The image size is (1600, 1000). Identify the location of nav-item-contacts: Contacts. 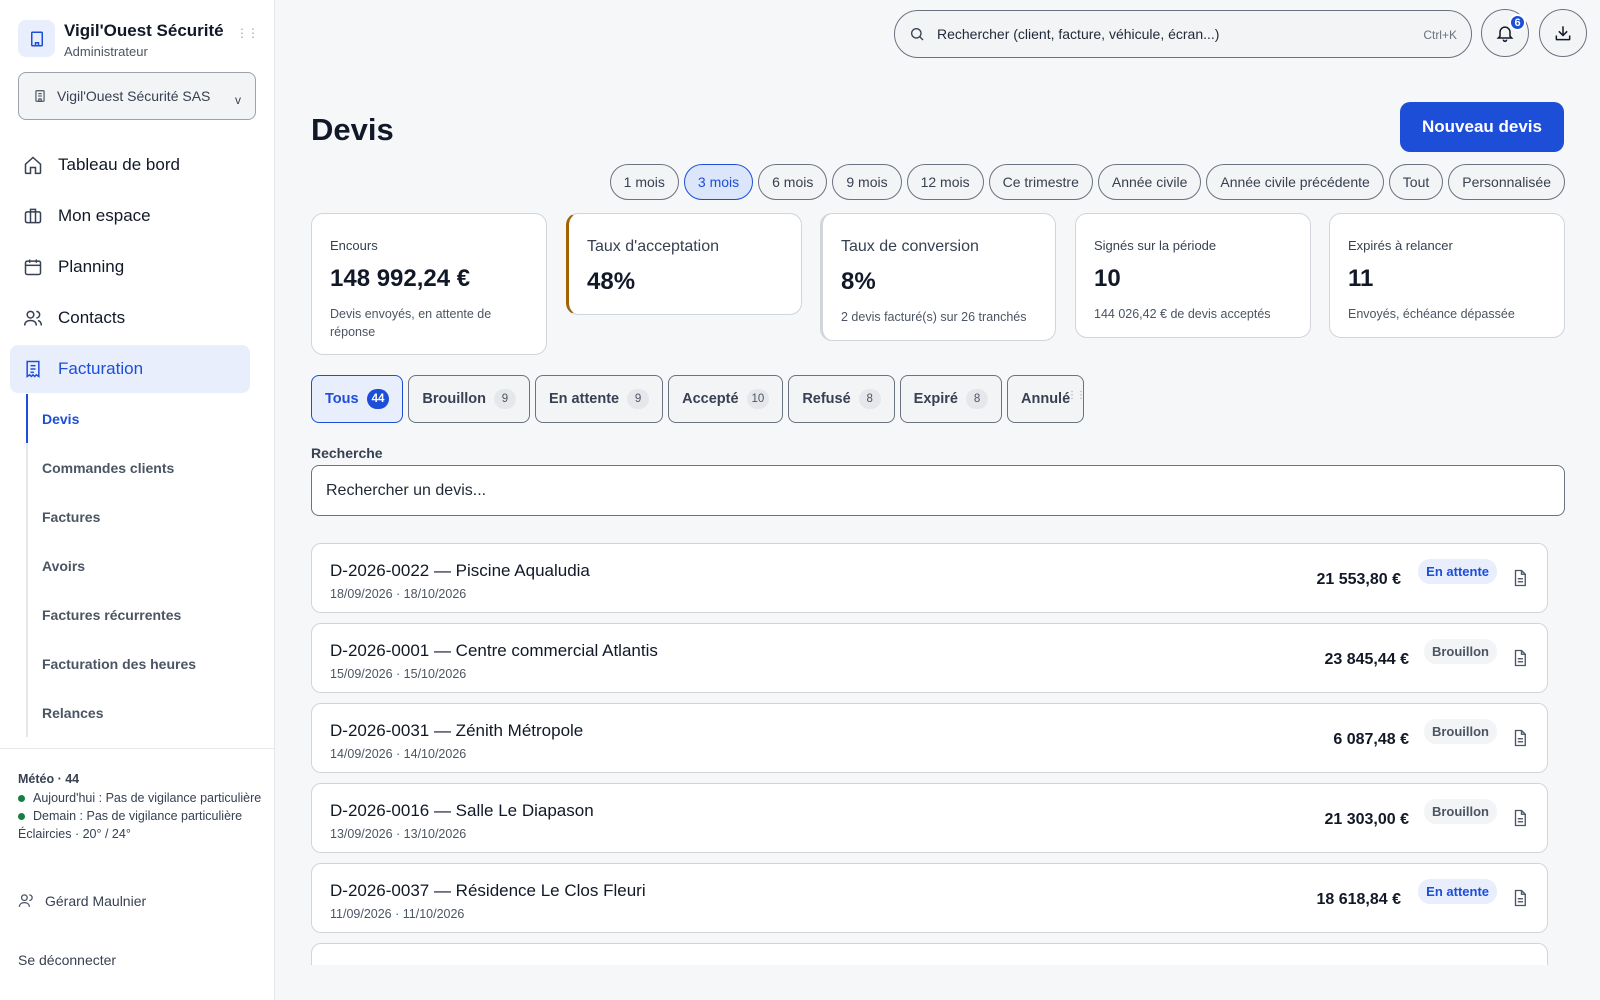
(130, 318).